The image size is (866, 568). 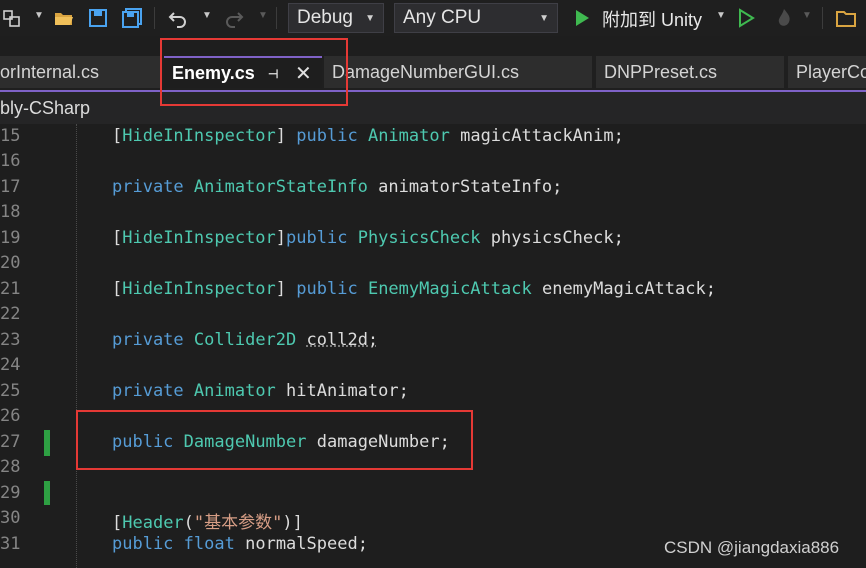 I want to click on configuration-dropdown: Debug ▼, so click(x=336, y=18).